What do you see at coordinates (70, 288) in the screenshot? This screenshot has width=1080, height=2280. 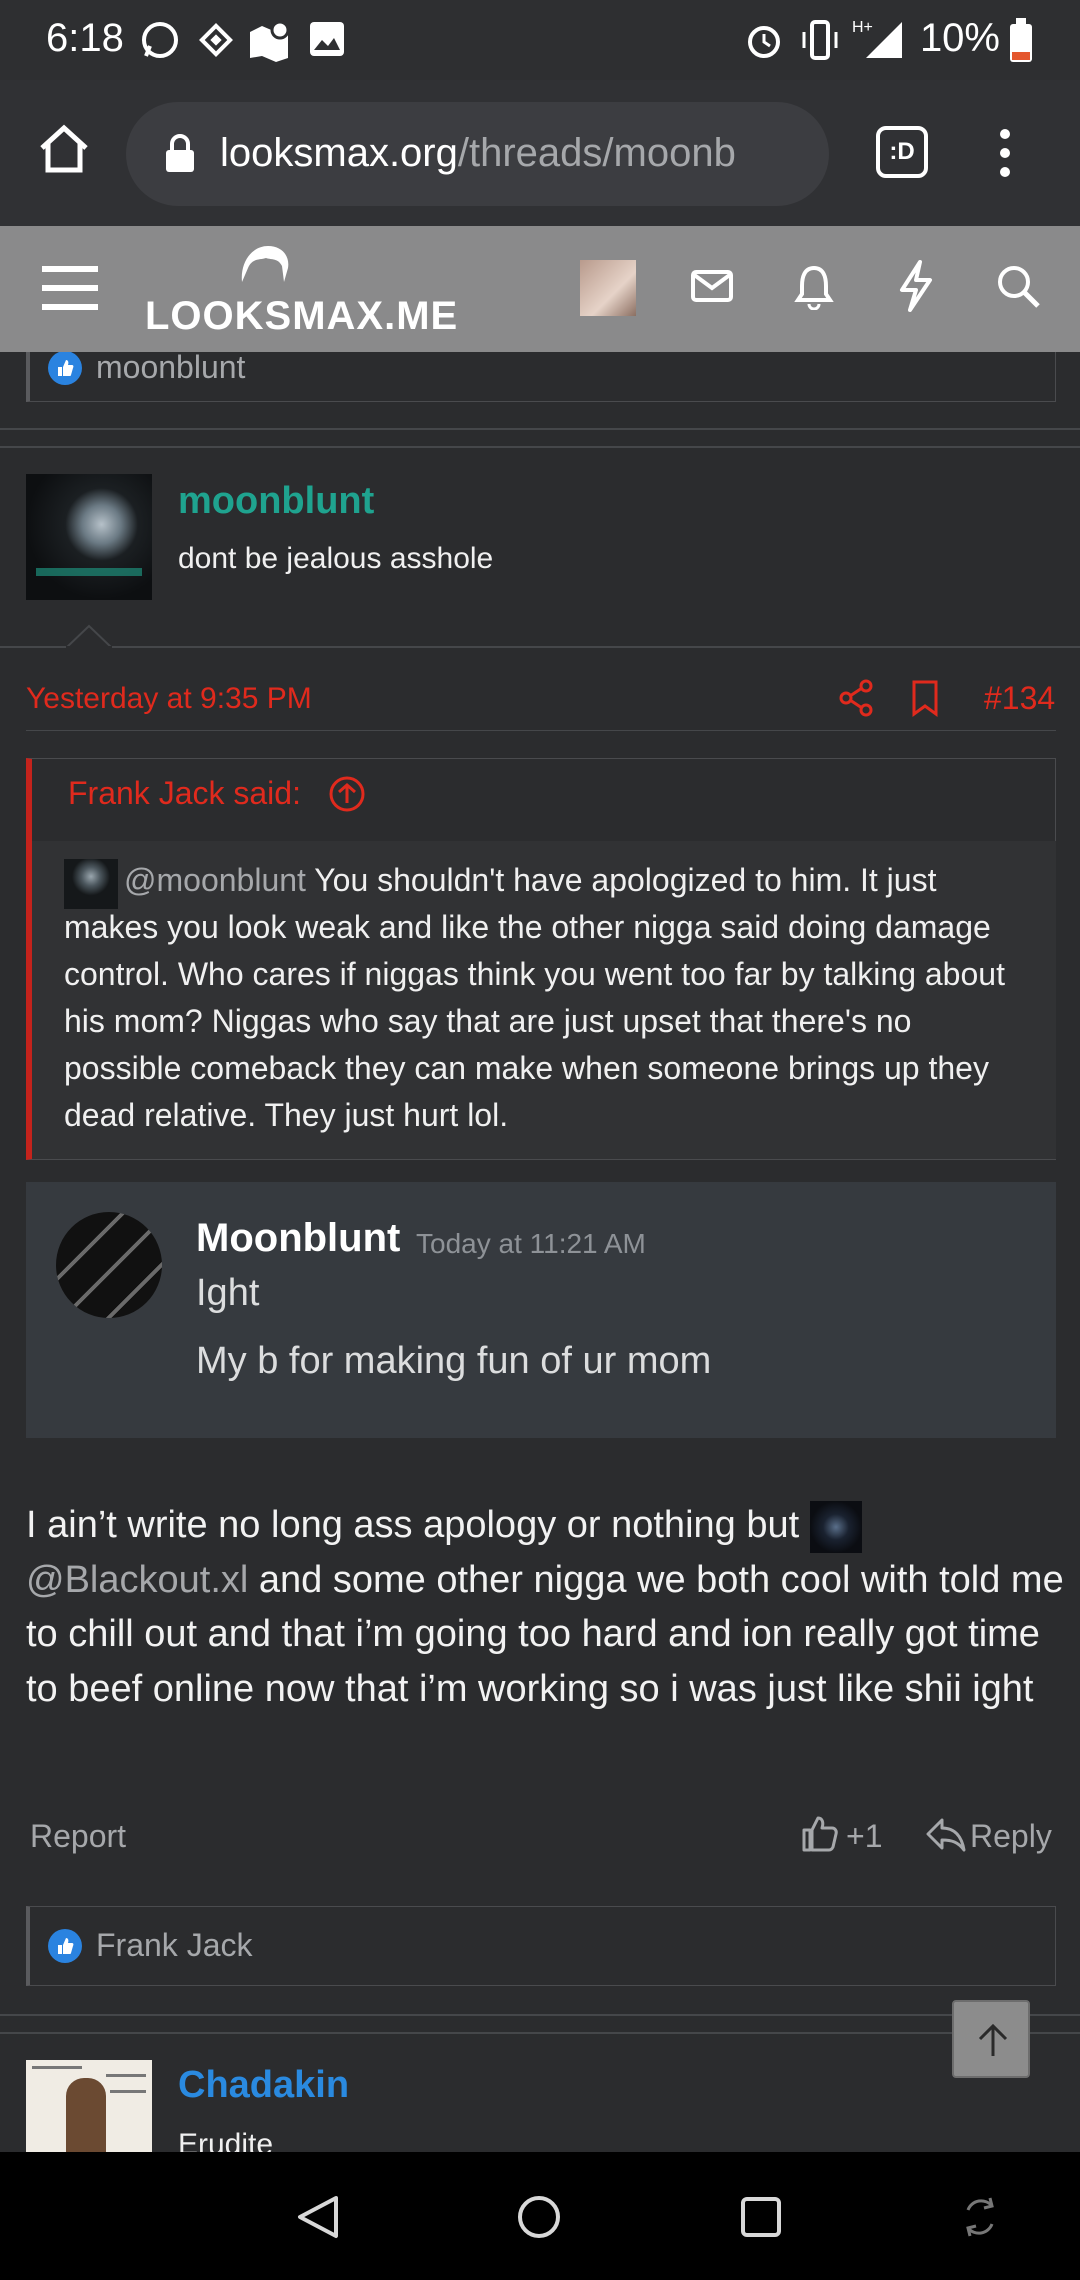 I see `hamburger-menu-icon` at bounding box center [70, 288].